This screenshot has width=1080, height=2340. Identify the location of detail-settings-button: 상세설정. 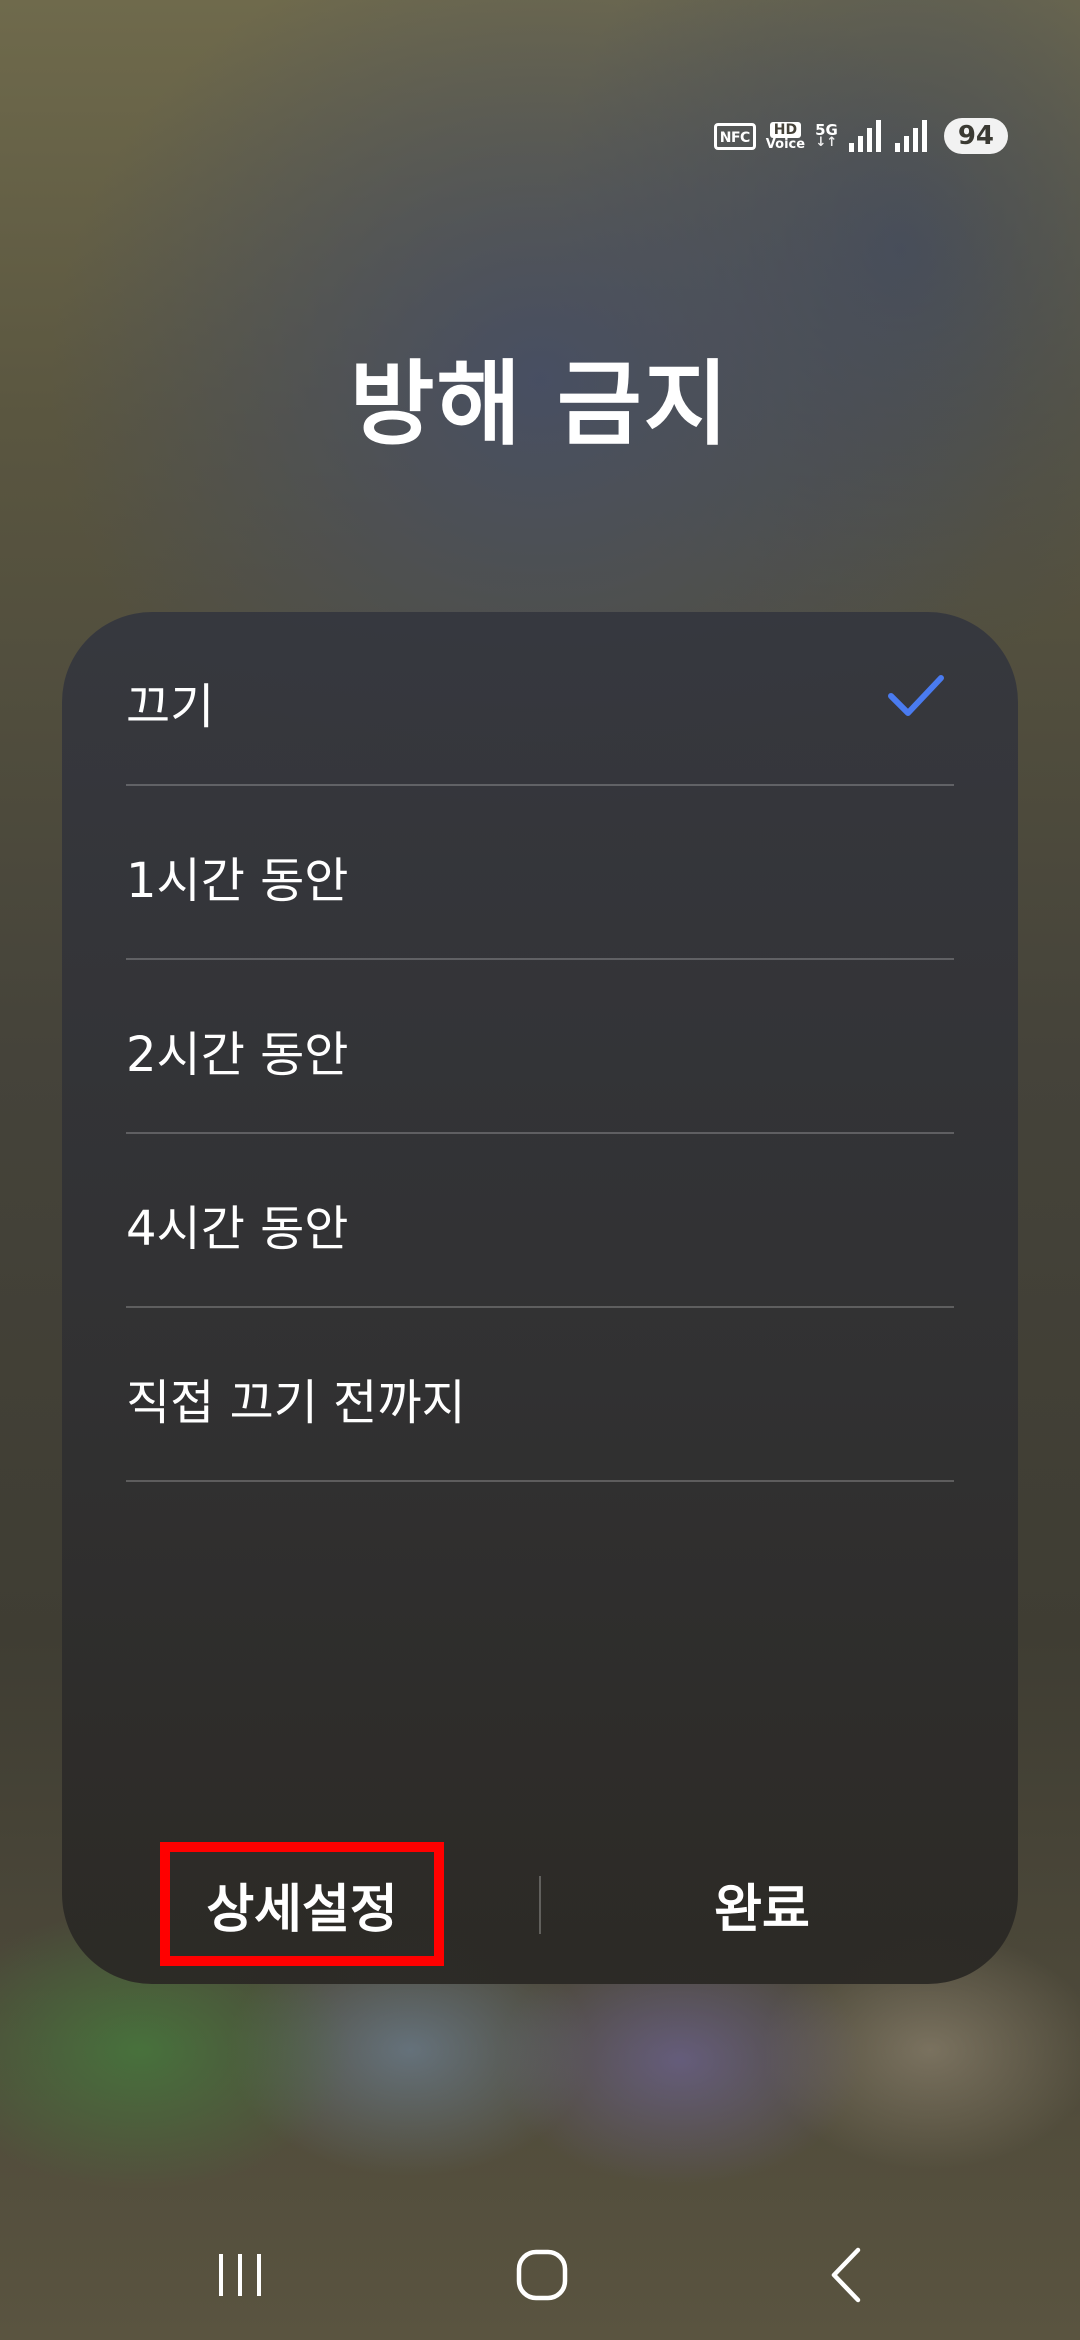
(302, 1904).